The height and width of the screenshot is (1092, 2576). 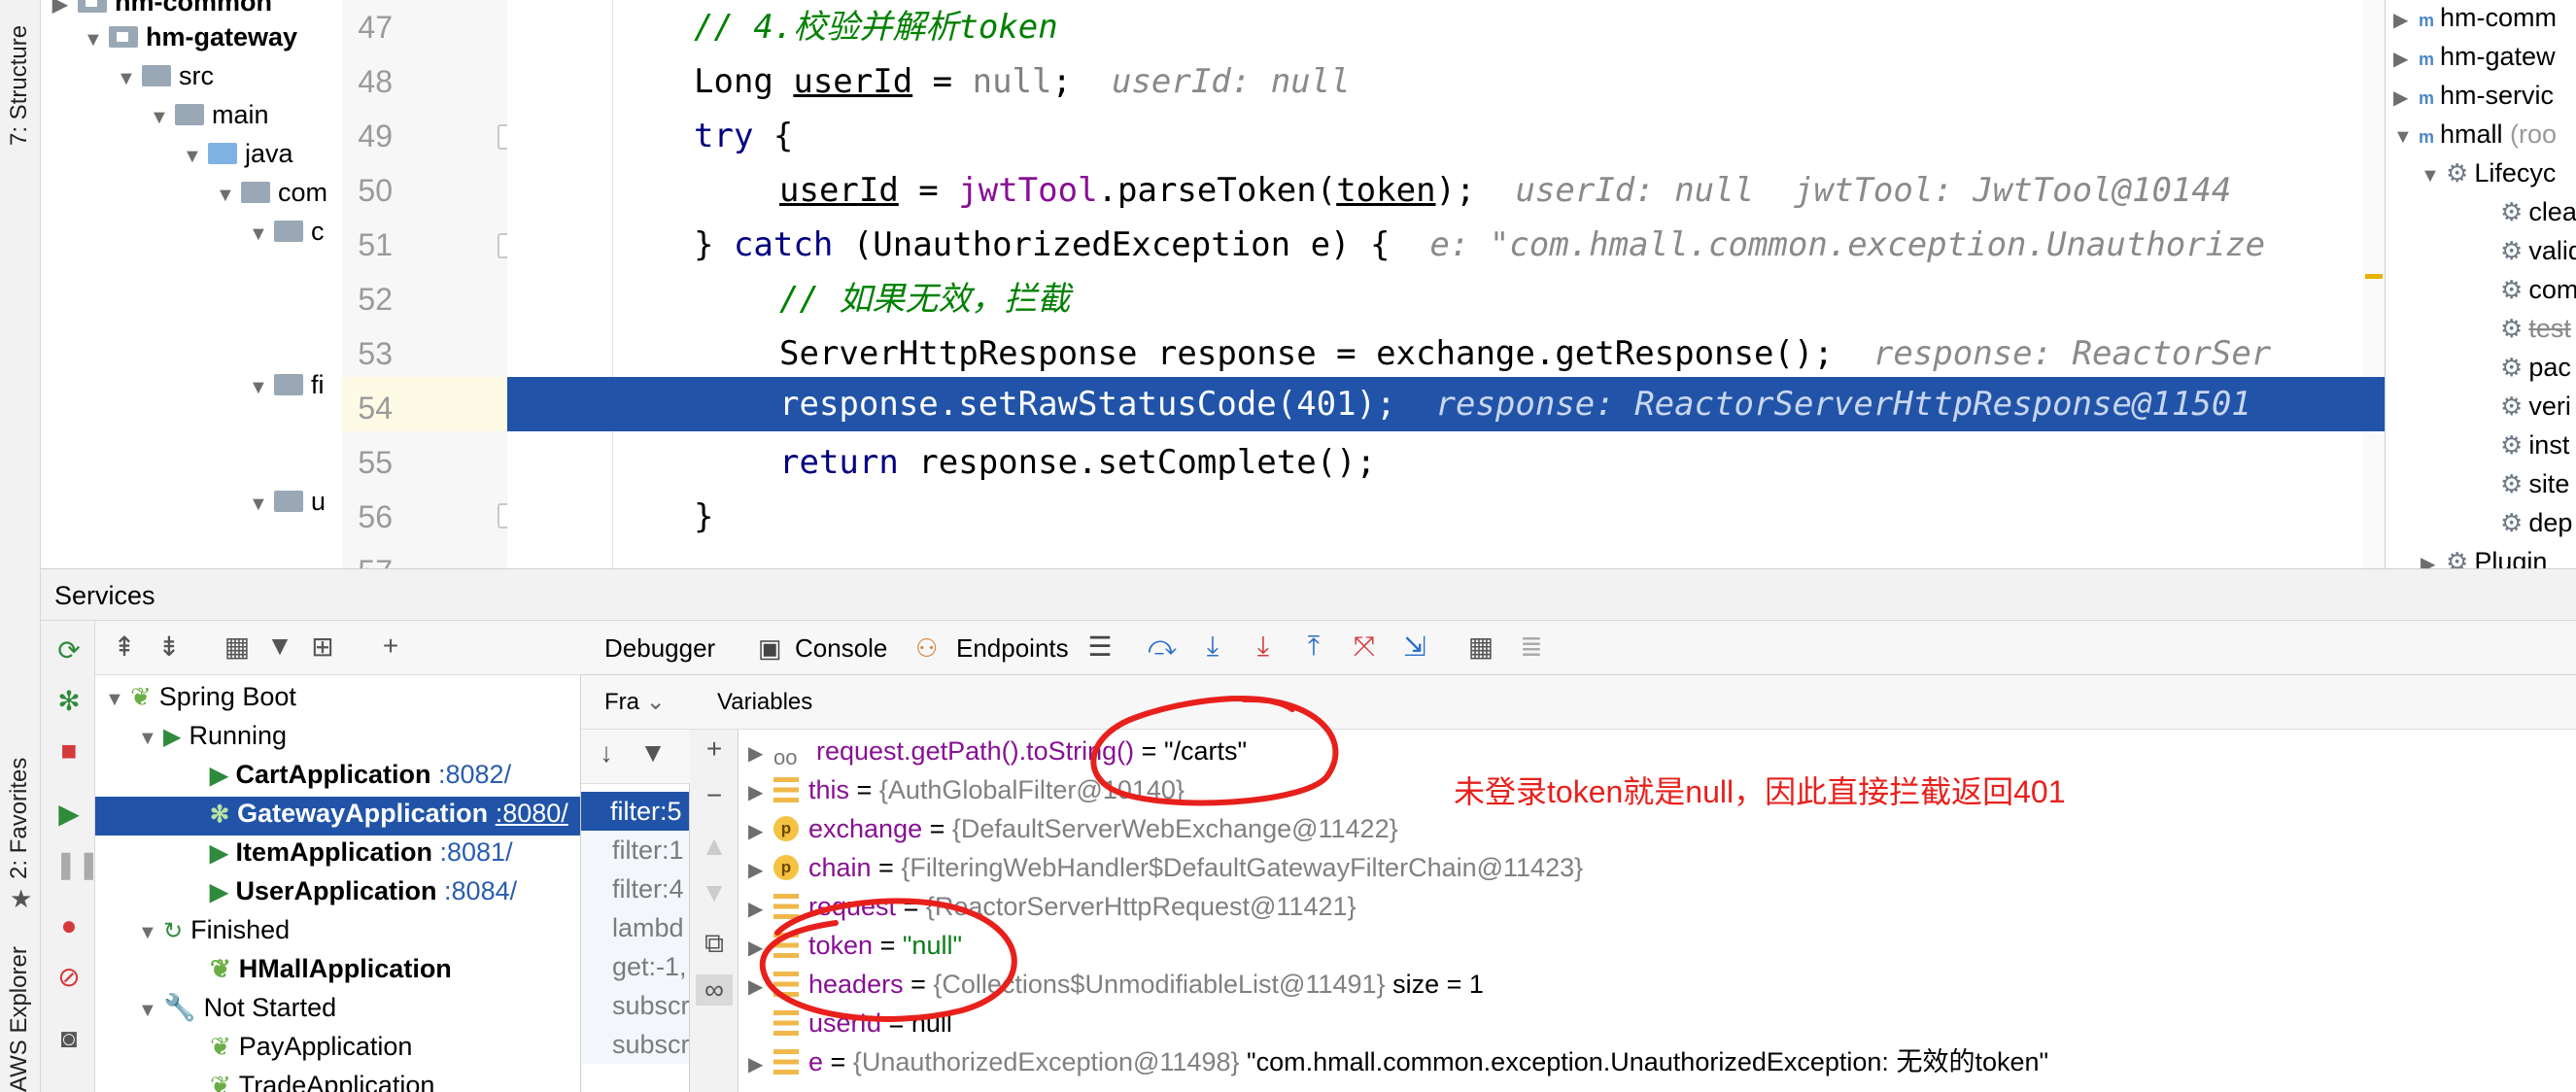 I want to click on menu-icon: ☰, so click(x=1099, y=647).